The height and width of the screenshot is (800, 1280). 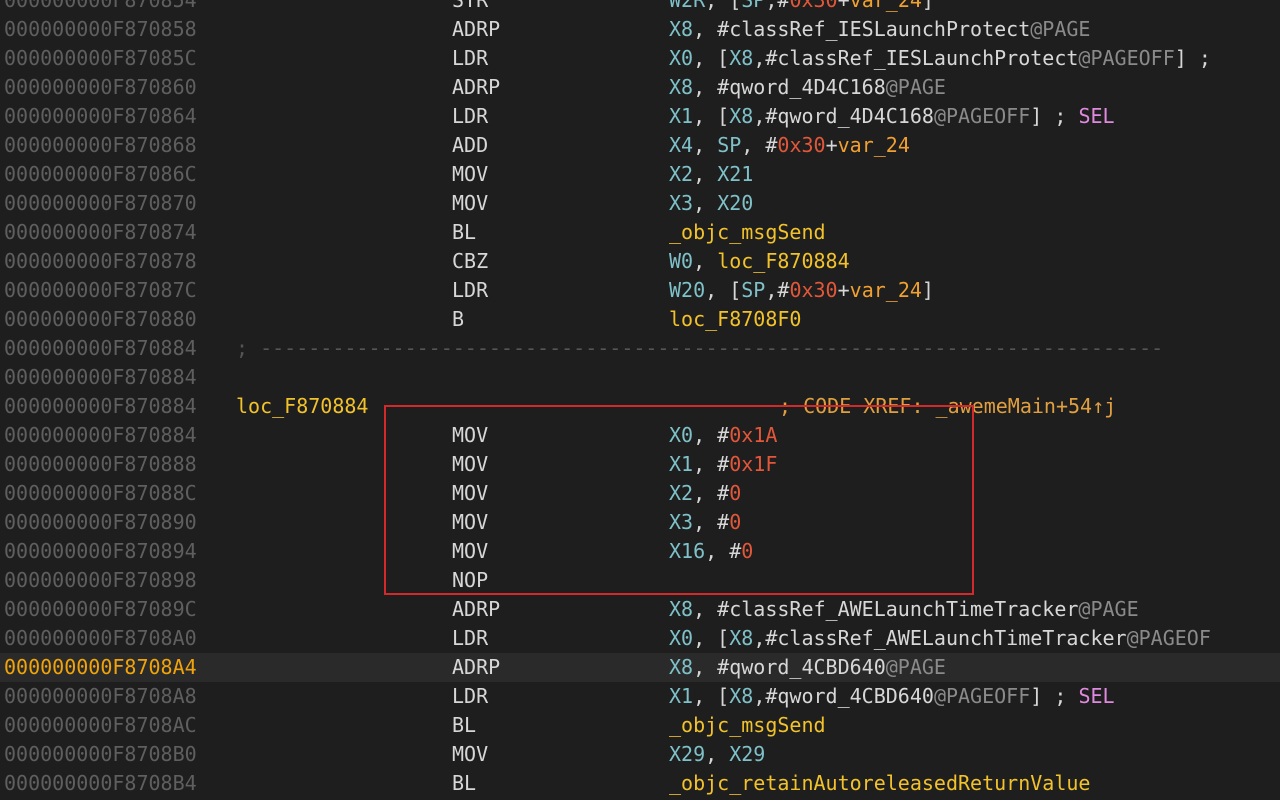 I want to click on operand-token: , #classRef_AWELaunchTimeTracker, so click(x=885, y=609).